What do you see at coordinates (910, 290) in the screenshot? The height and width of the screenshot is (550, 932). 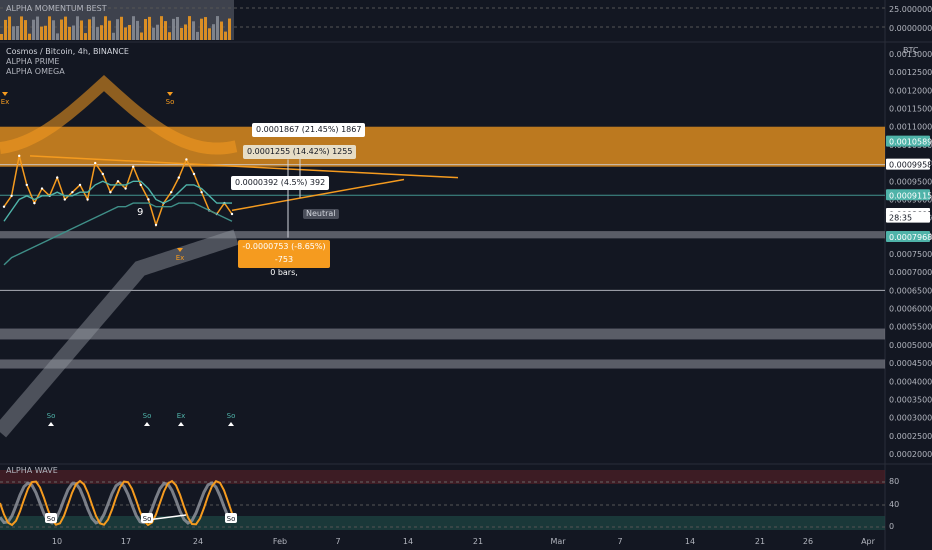 I see `price-axis-tick: 0.0006500` at bounding box center [910, 290].